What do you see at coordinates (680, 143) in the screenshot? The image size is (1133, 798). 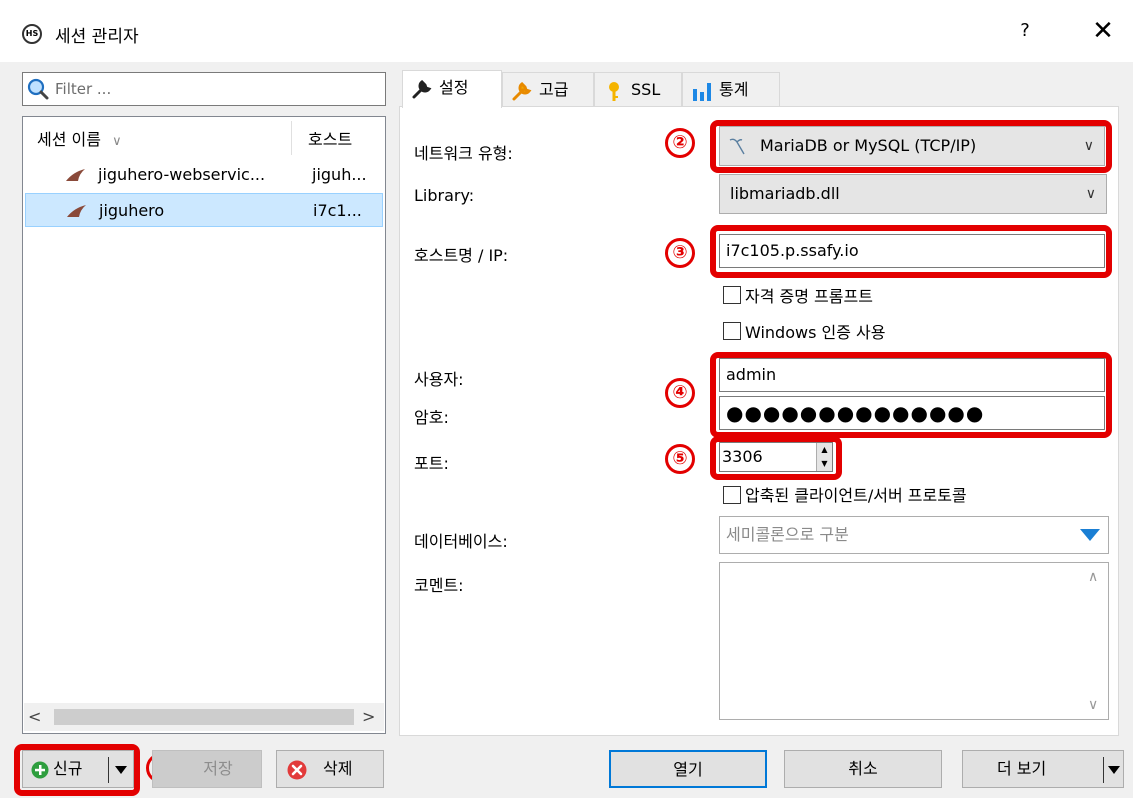 I see `marker-2: ②` at bounding box center [680, 143].